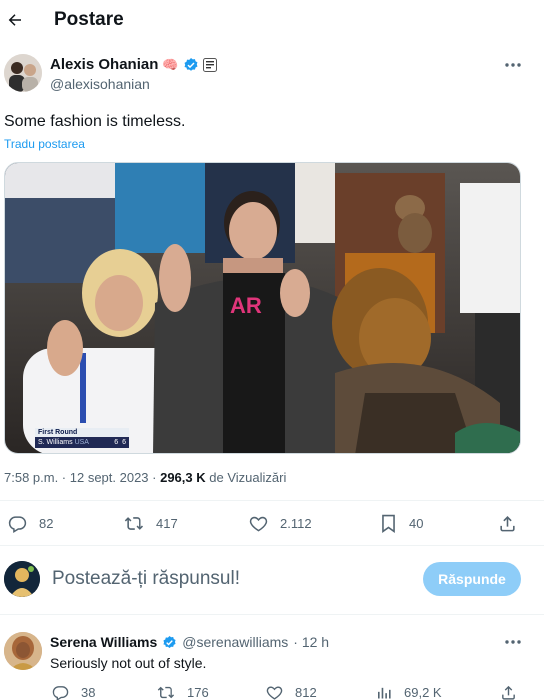 This screenshot has height=700, width=544. I want to click on scoreboard-round: First Round, so click(82, 432).